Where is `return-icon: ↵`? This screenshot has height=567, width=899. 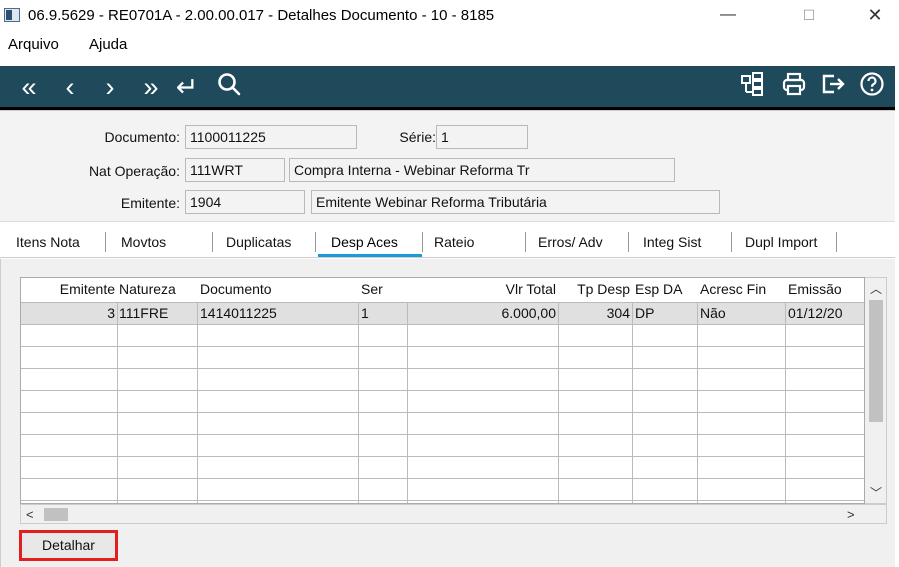
return-icon: ↵ is located at coordinates (187, 87).